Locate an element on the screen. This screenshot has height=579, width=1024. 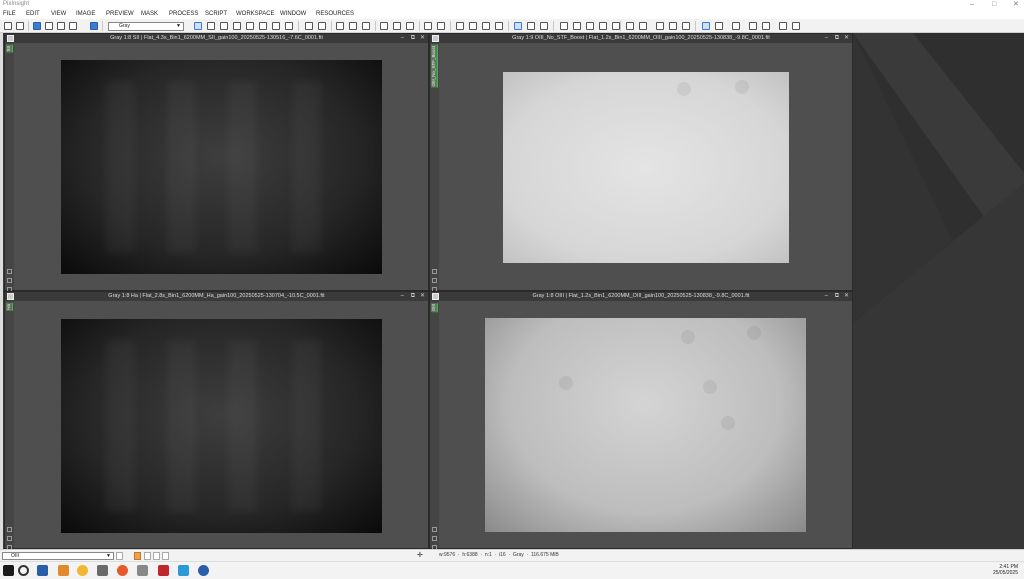
stf-auto-icon is located at coordinates (544, 26).